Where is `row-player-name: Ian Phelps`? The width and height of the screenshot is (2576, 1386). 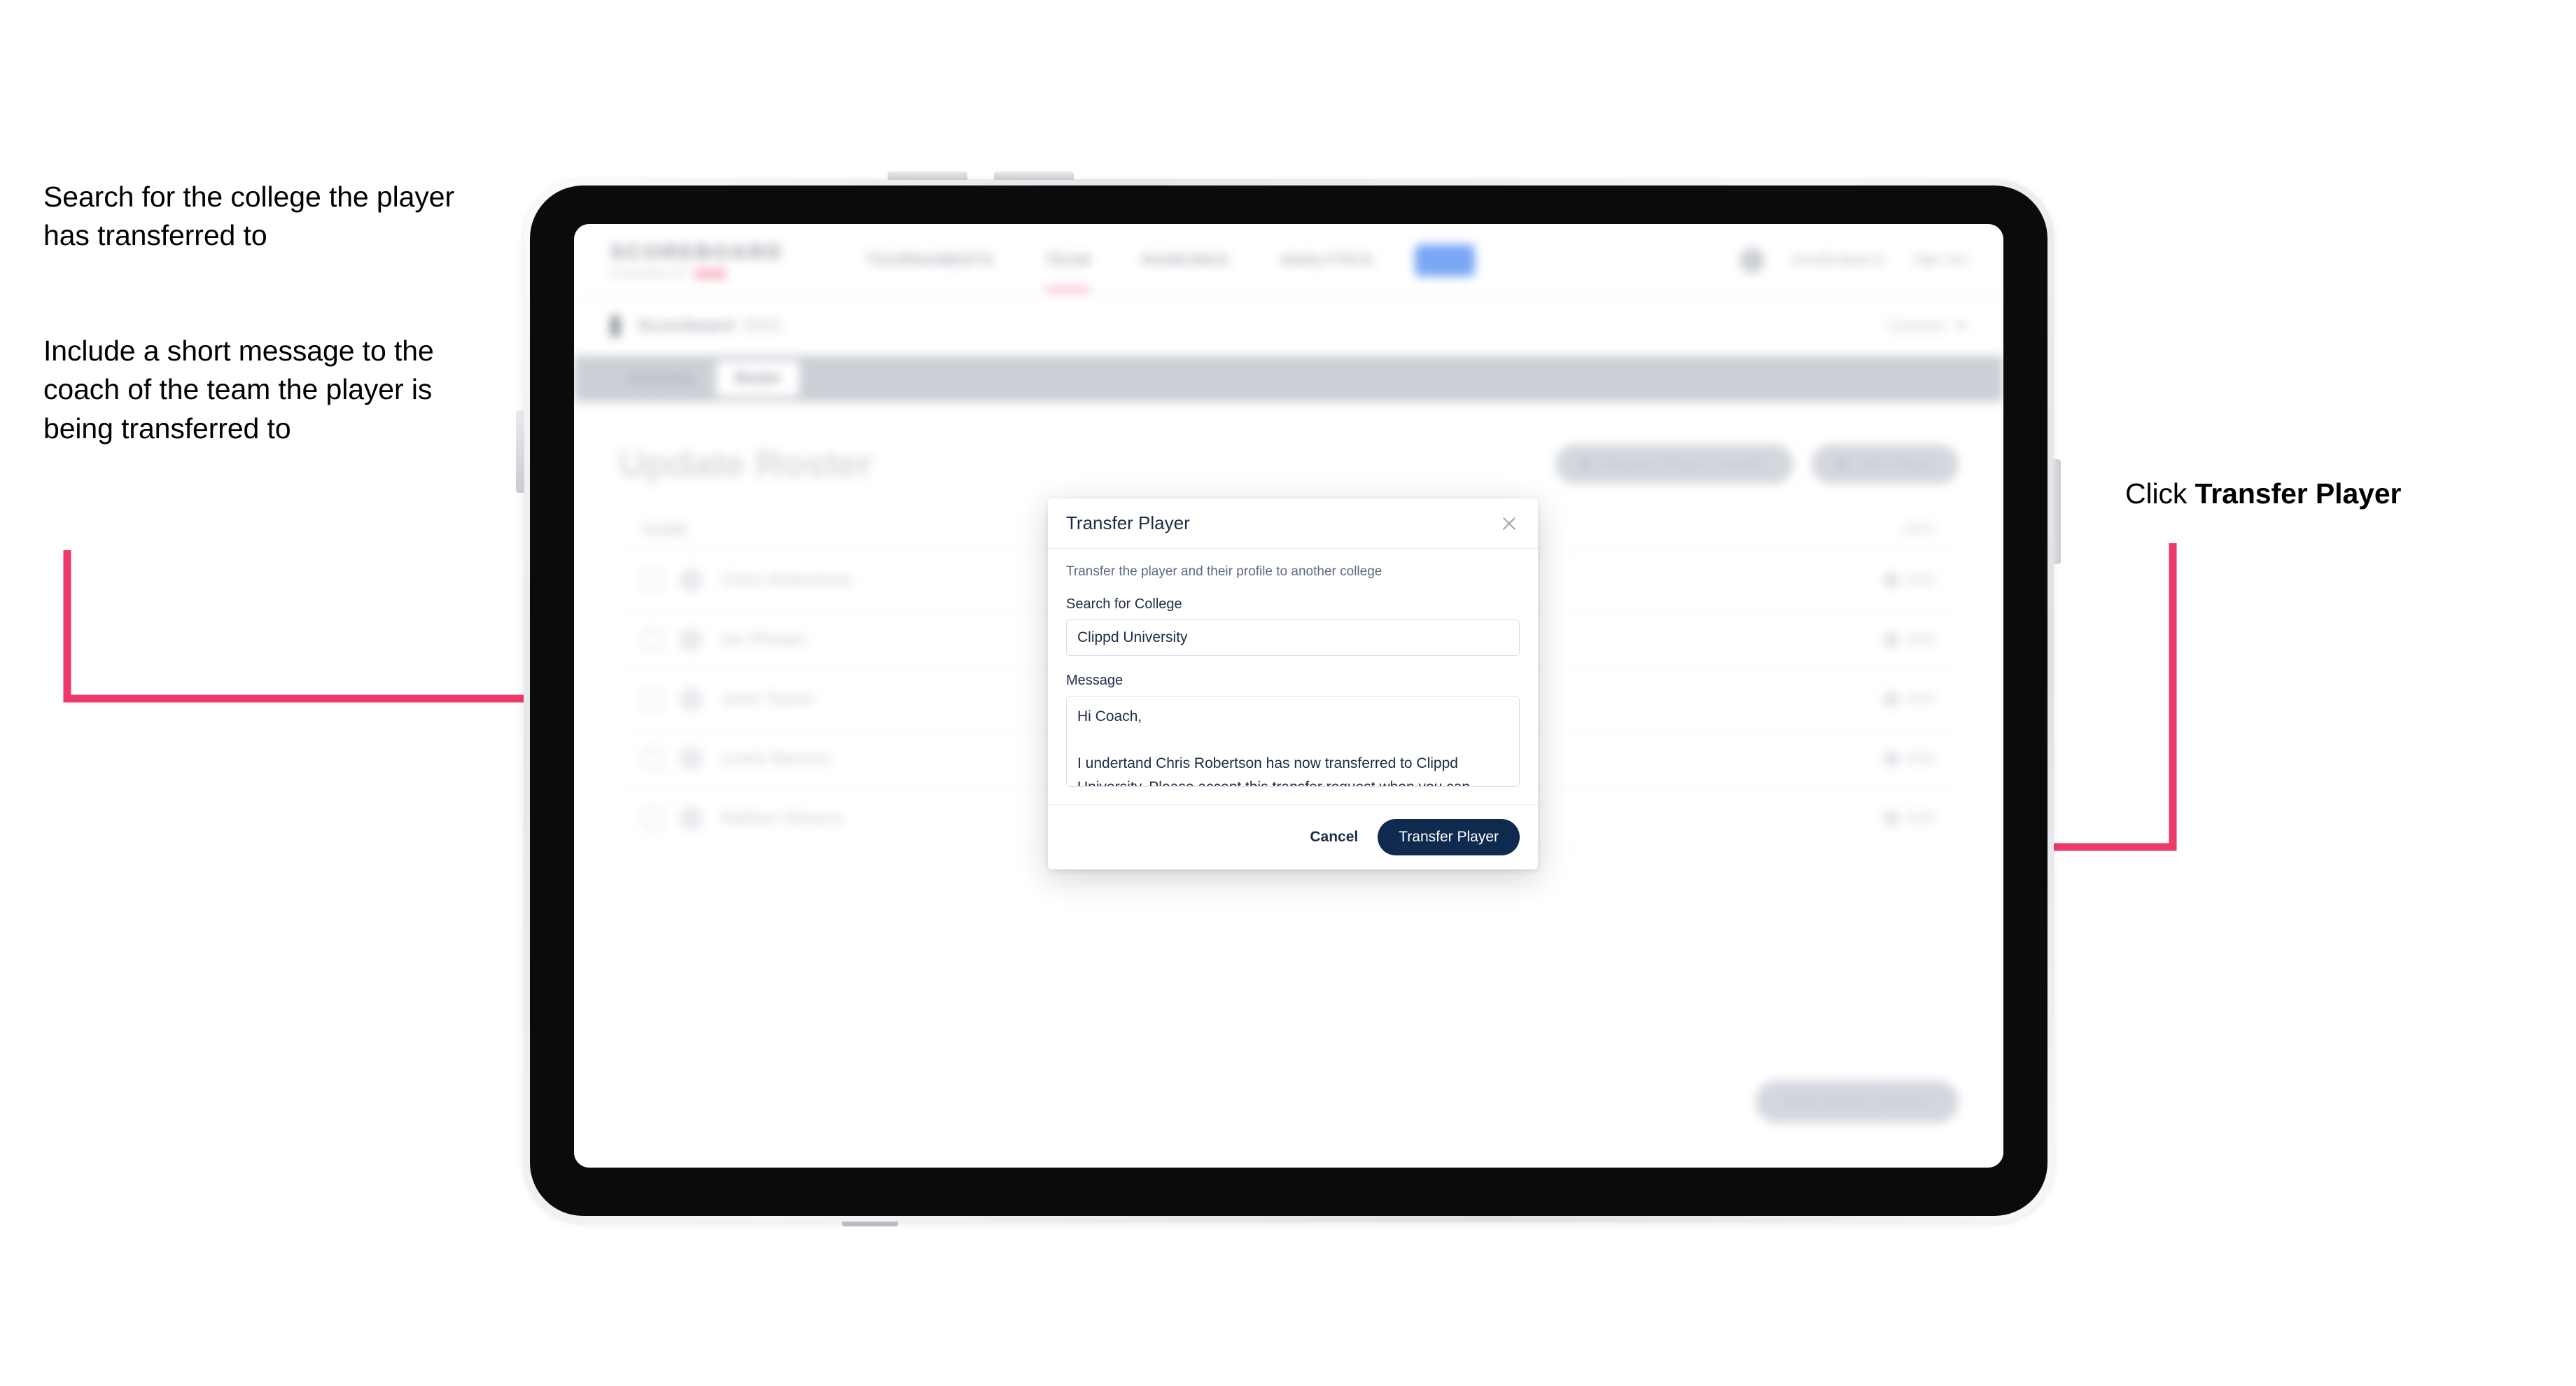
row-player-name: Ian Phelps is located at coordinates (763, 639).